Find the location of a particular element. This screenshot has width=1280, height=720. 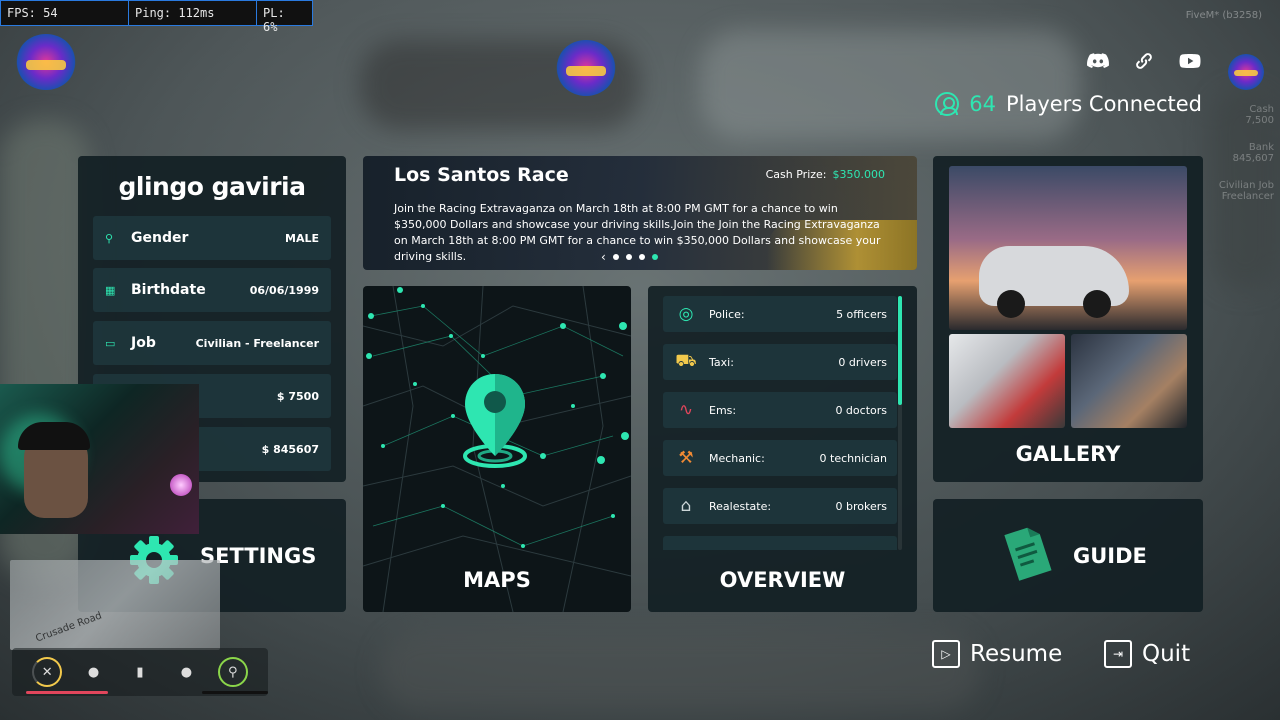

overview-row-value: 0 drivers is located at coordinates (862, 362).